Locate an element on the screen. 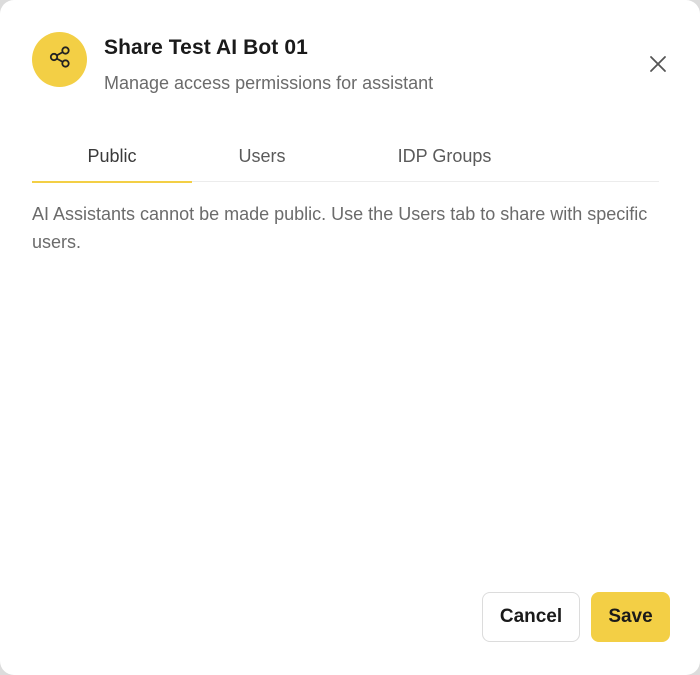  tab-users: Users is located at coordinates (262, 156).